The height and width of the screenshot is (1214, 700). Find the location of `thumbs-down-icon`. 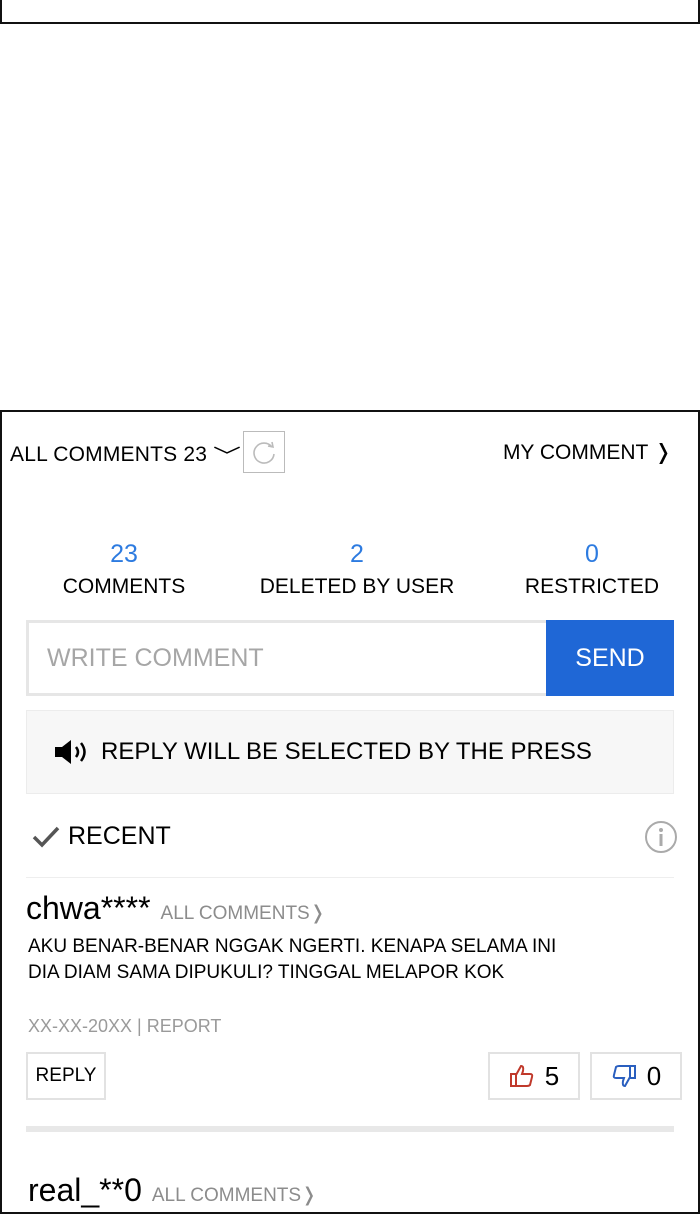

thumbs-down-icon is located at coordinates (624, 1076).